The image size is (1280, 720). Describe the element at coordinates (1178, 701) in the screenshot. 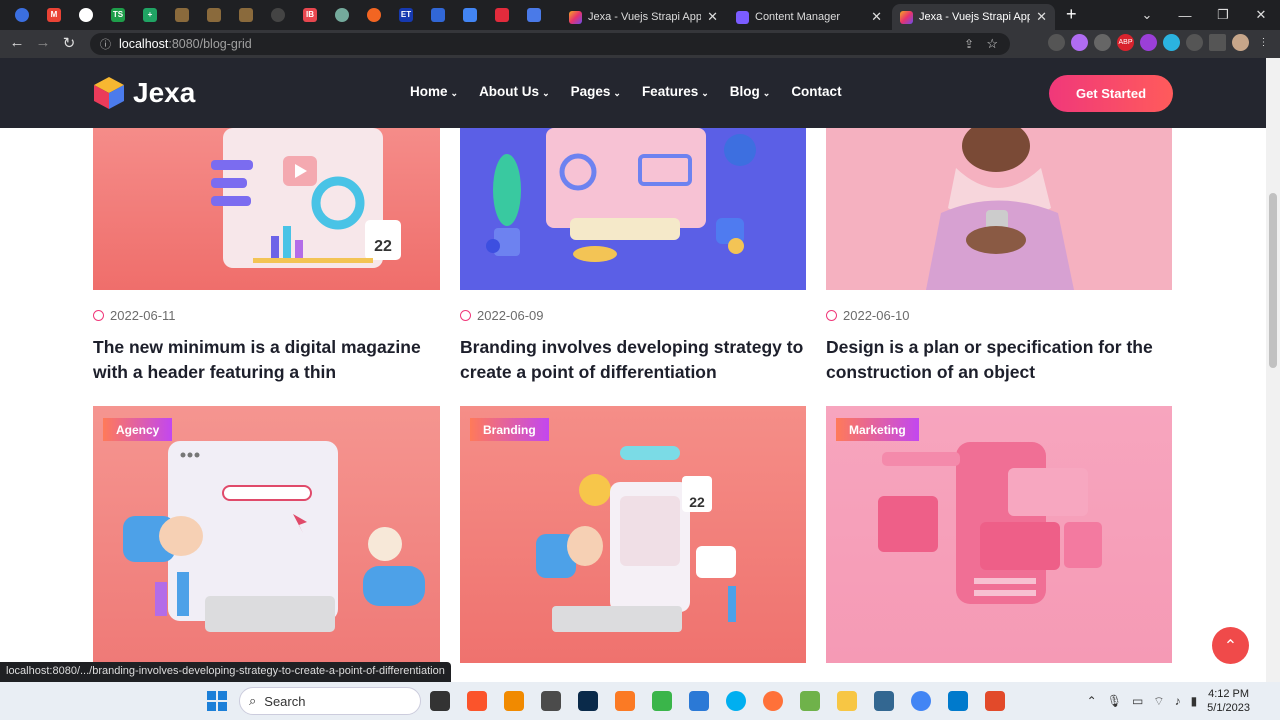

I see `volume-icon: ♪` at that location.